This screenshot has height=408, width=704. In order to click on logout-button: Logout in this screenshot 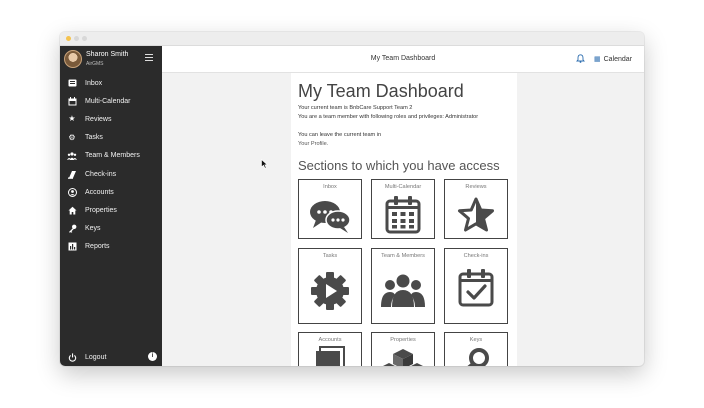, I will do `click(86, 357)`.